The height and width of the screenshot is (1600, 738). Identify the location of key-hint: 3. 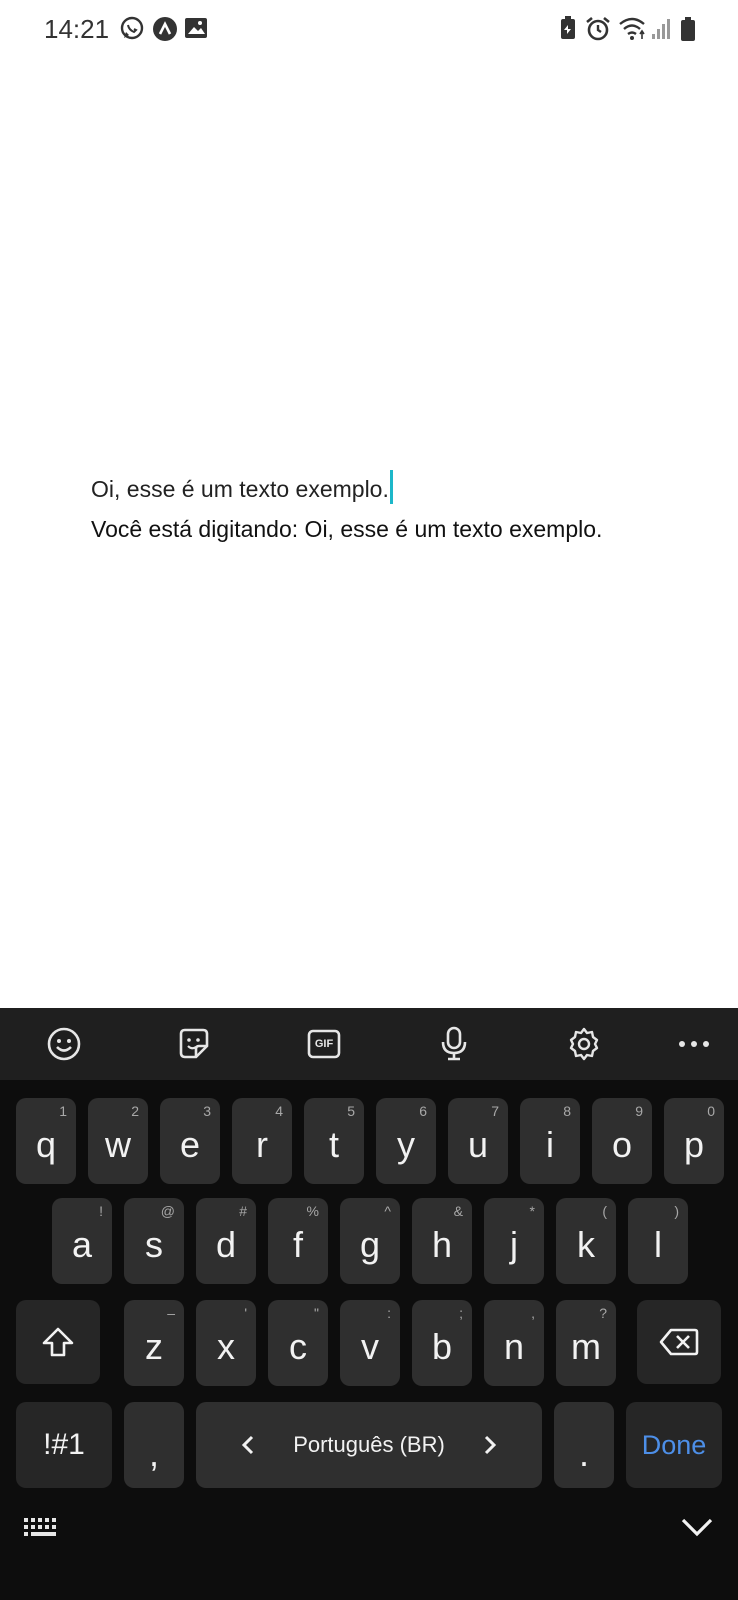
(207, 1111).